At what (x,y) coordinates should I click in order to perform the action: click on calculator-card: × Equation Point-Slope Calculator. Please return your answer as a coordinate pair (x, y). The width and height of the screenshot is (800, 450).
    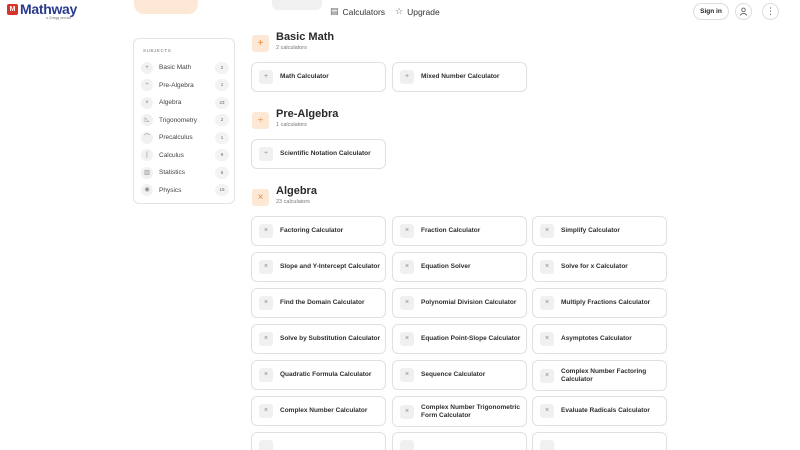
    Looking at the image, I should click on (459, 339).